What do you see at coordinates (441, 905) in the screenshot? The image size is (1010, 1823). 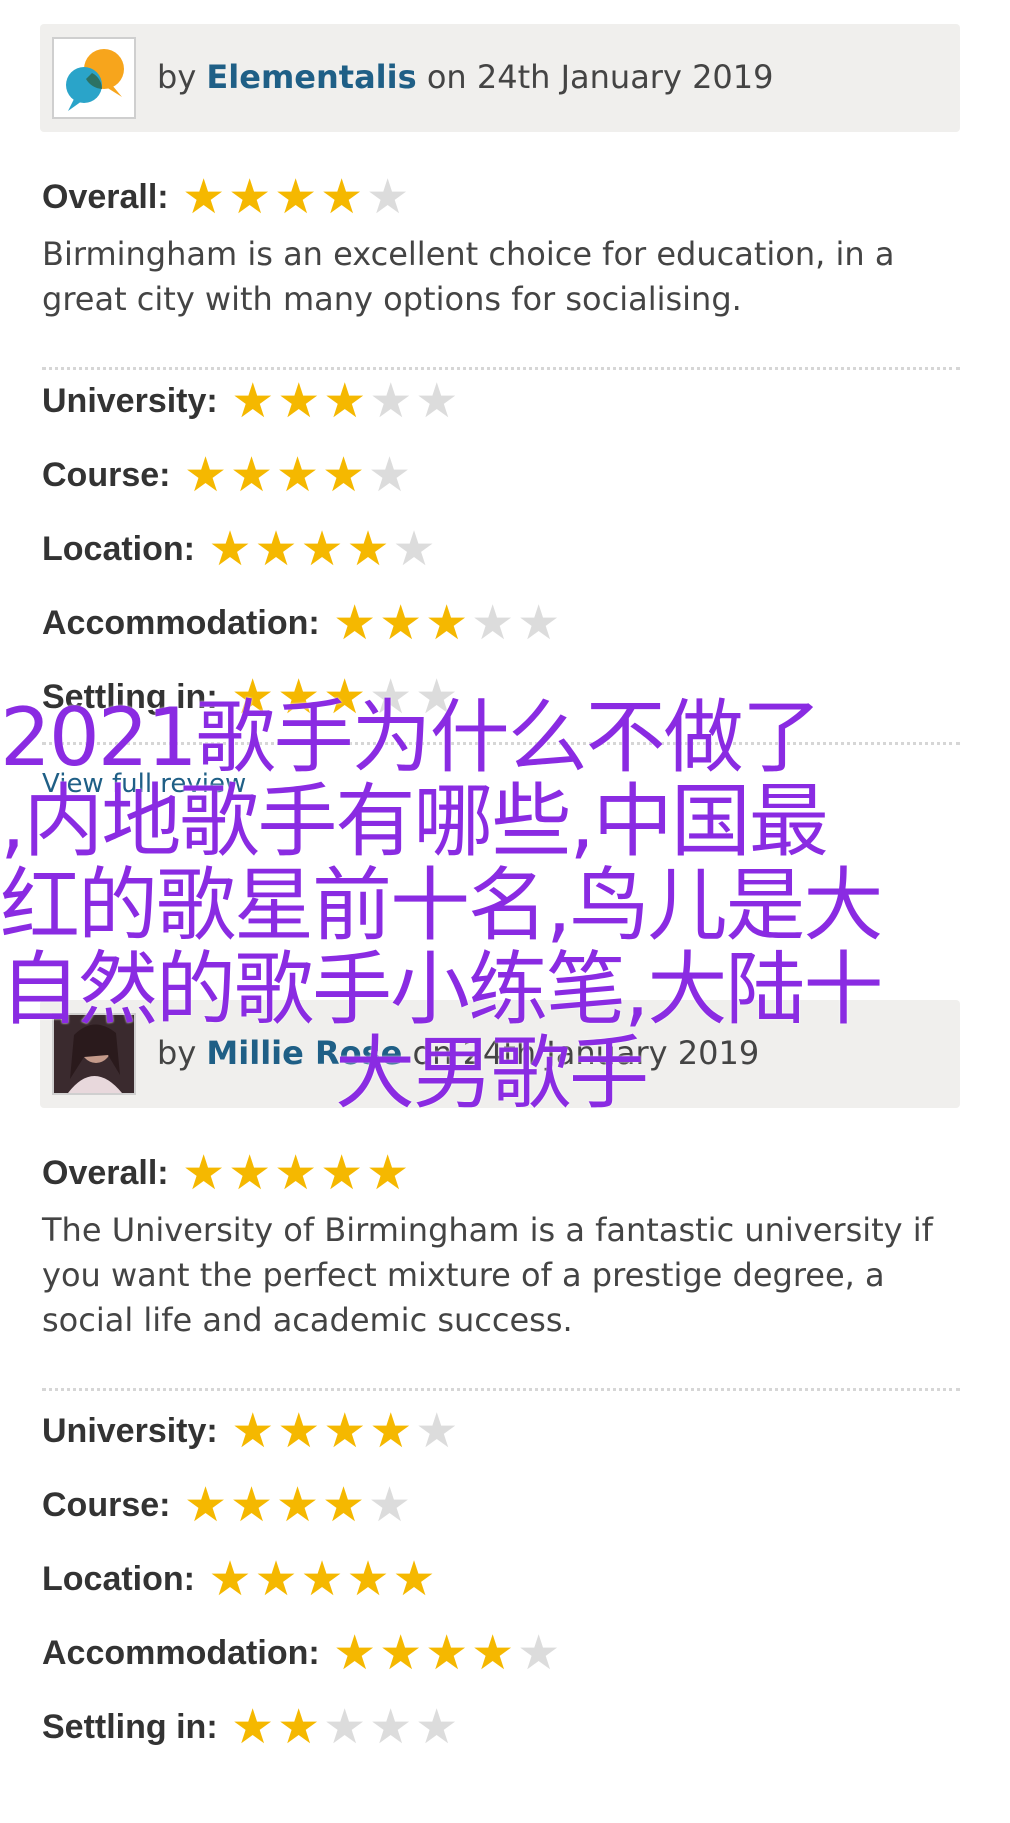 I see `overlay-line: 红的歌星前十名,鸟儿是大` at bounding box center [441, 905].